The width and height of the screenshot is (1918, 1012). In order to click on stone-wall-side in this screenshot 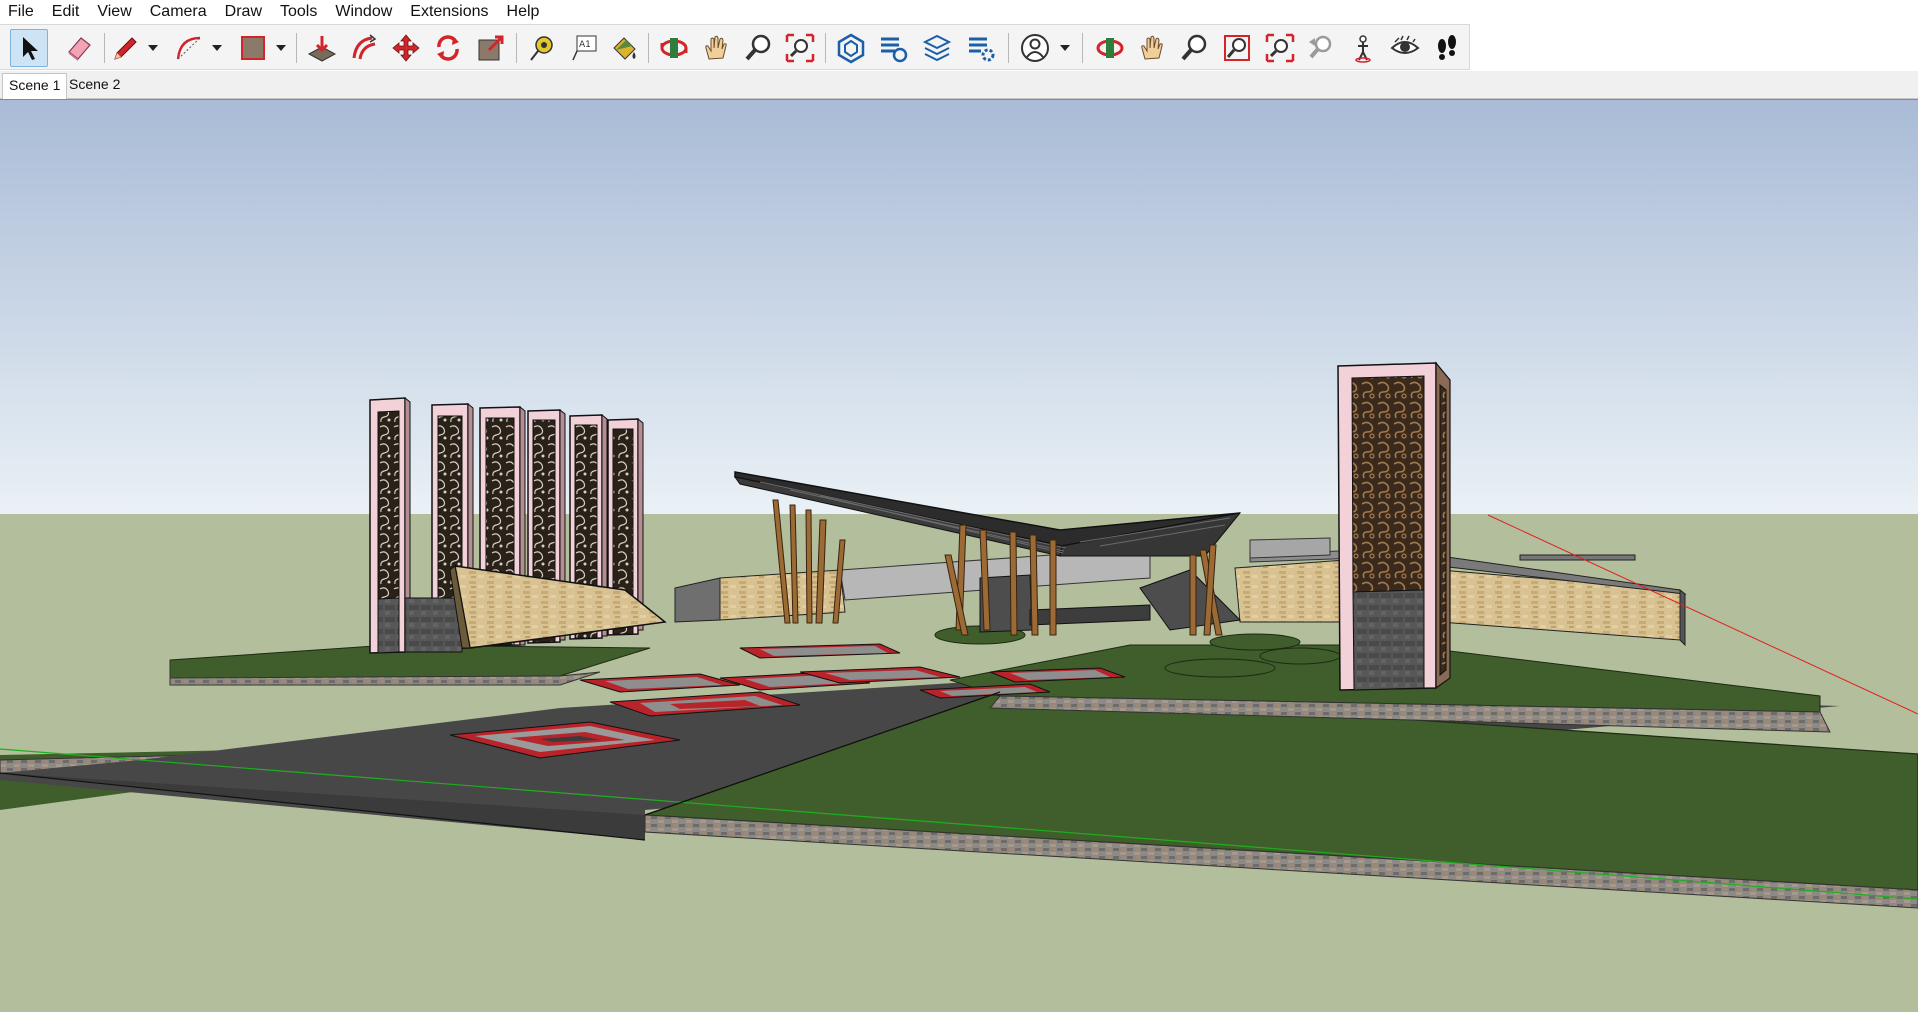, I will do `click(1682, 617)`.